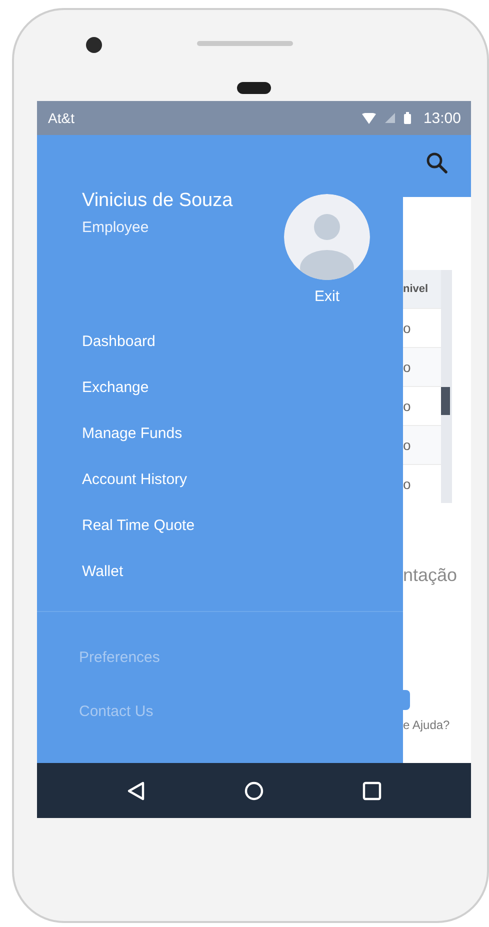 Image resolution: width=489 pixels, height=927 pixels. I want to click on signal-icon, so click(390, 118).